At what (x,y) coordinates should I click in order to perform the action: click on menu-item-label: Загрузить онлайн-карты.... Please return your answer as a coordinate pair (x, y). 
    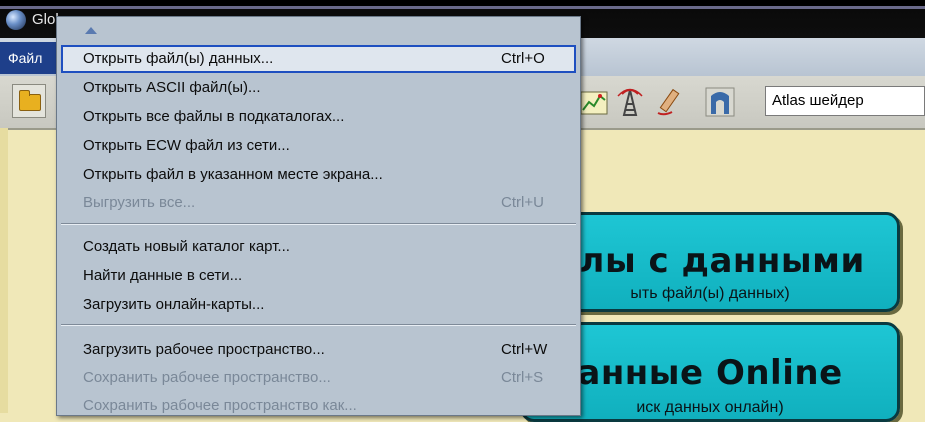
    Looking at the image, I should click on (174, 304).